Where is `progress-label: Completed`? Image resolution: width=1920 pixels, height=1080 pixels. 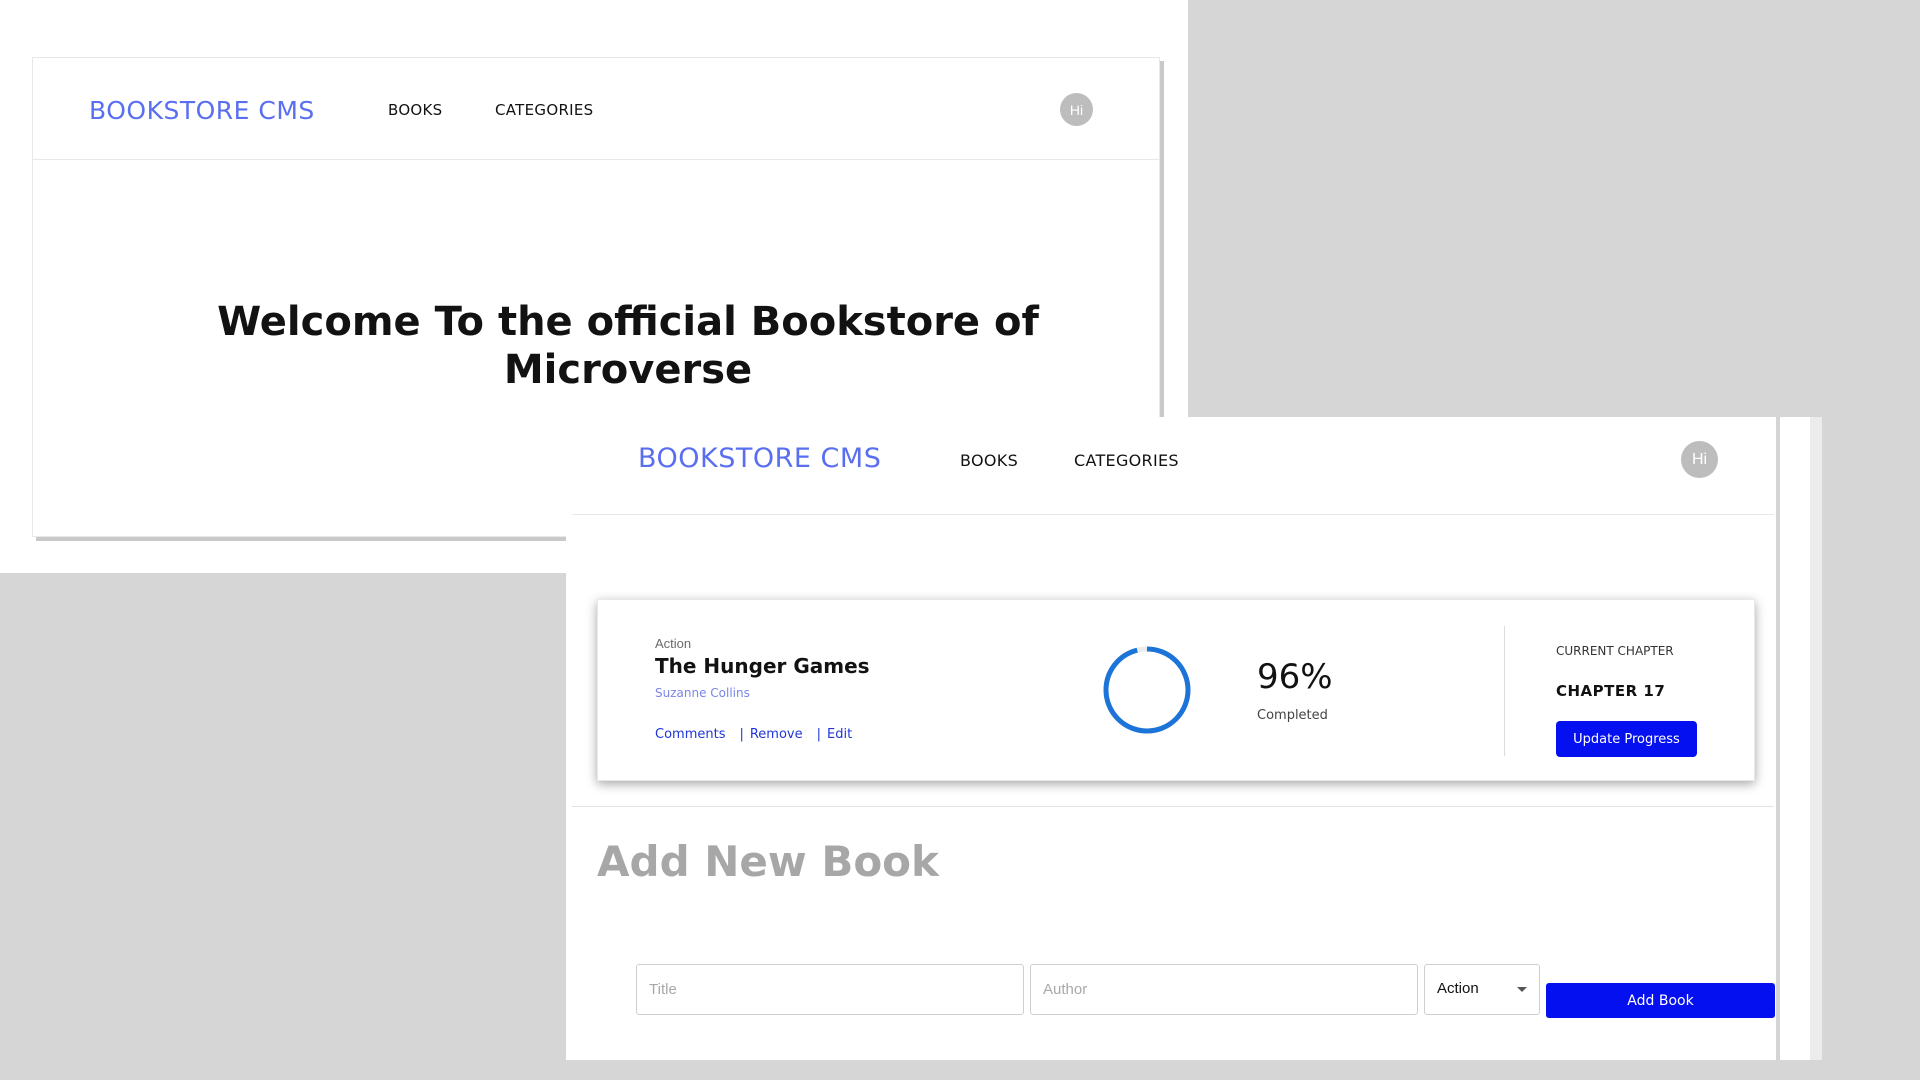
progress-label: Completed is located at coordinates (1292, 715).